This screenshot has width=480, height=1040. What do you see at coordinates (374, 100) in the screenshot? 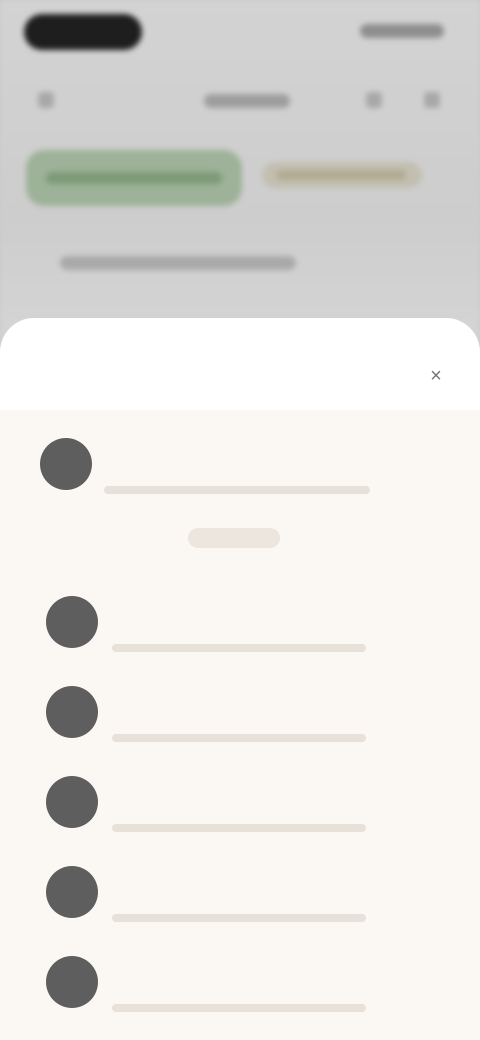
I see `toolbar-icon` at bounding box center [374, 100].